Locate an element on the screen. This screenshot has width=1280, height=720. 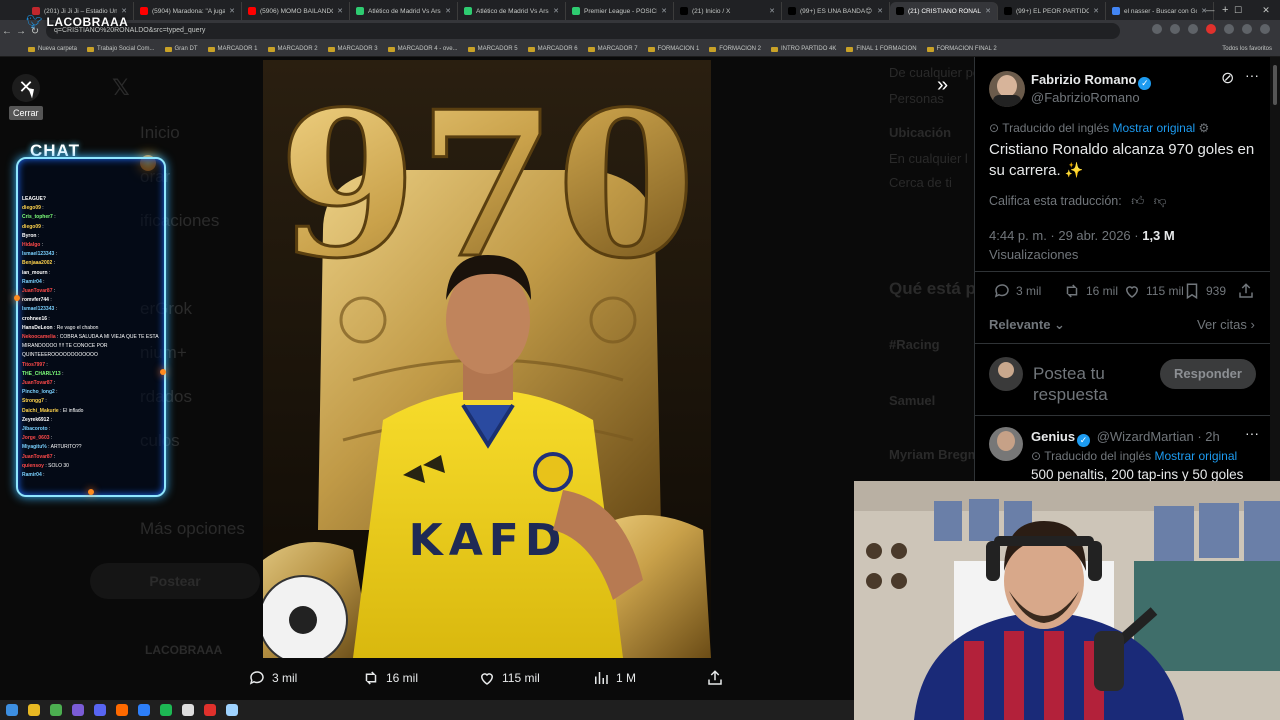
bookmark-item: MARCADOR 5 is located at coordinates (492, 49).